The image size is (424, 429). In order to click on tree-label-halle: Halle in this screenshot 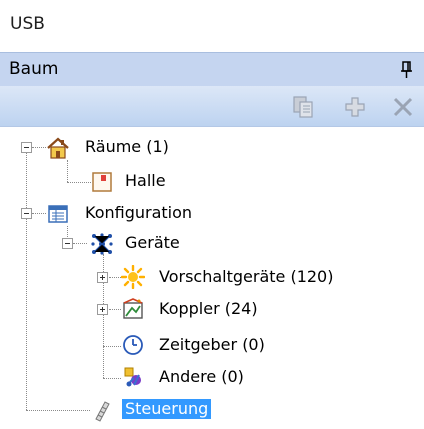, I will do `click(145, 180)`.